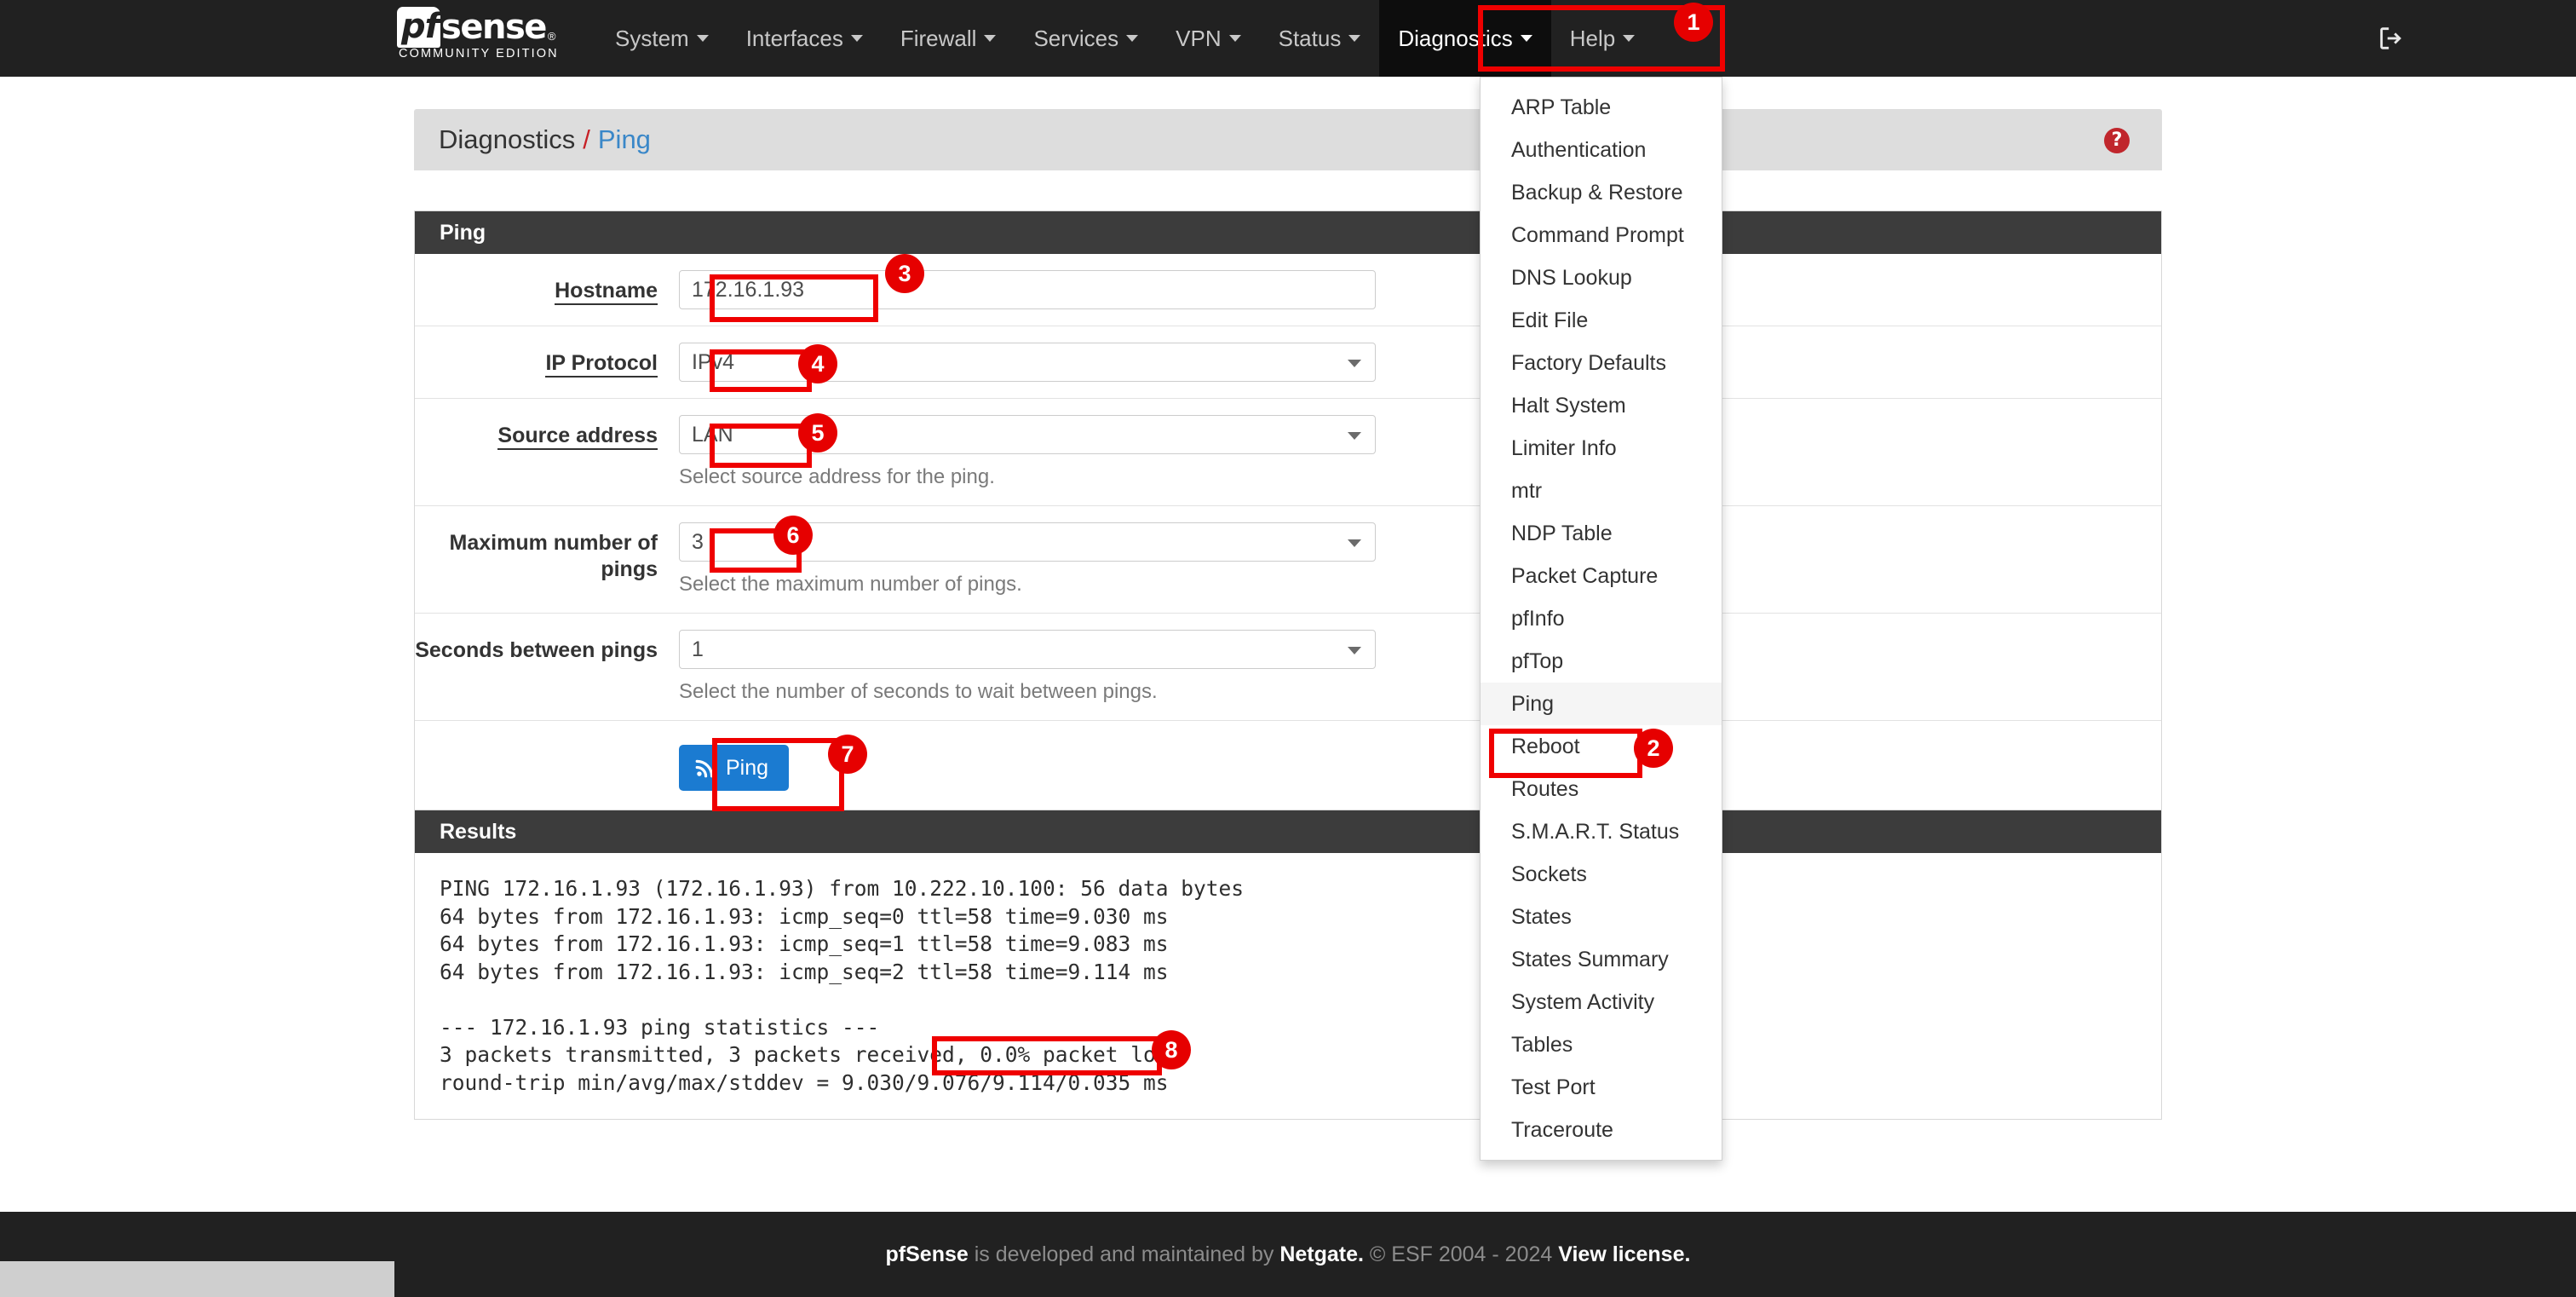 The width and height of the screenshot is (2576, 1297). I want to click on hostname-input, so click(1028, 289).